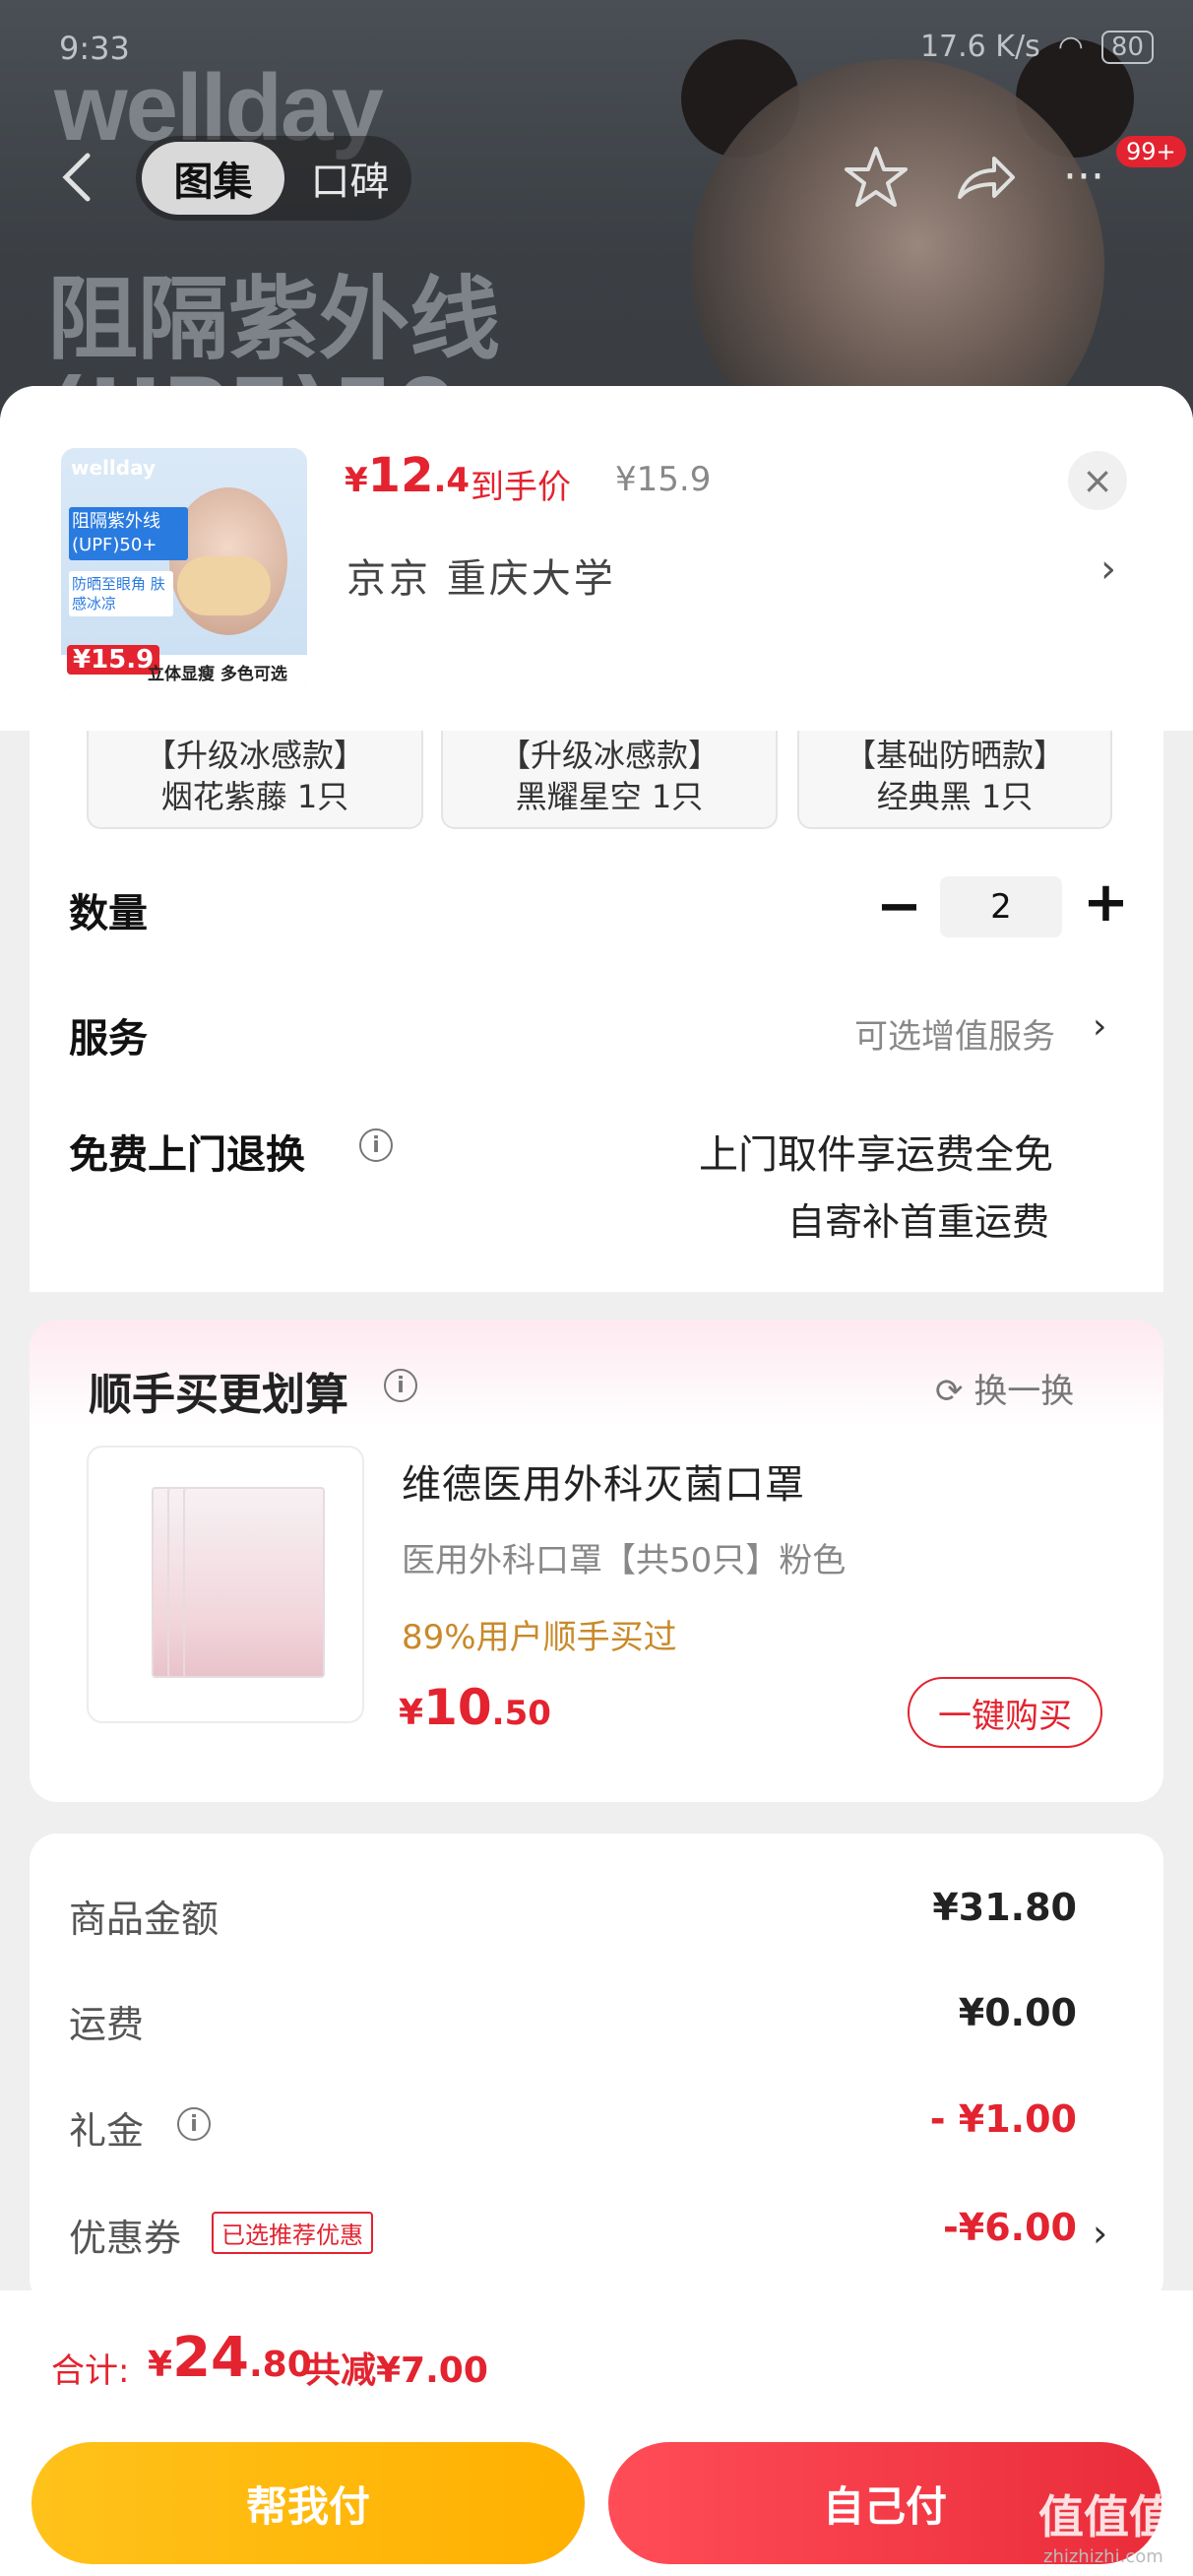 The image size is (1193, 2576). What do you see at coordinates (1083, 177) in the screenshot?
I see `more-dots-icon: ···` at bounding box center [1083, 177].